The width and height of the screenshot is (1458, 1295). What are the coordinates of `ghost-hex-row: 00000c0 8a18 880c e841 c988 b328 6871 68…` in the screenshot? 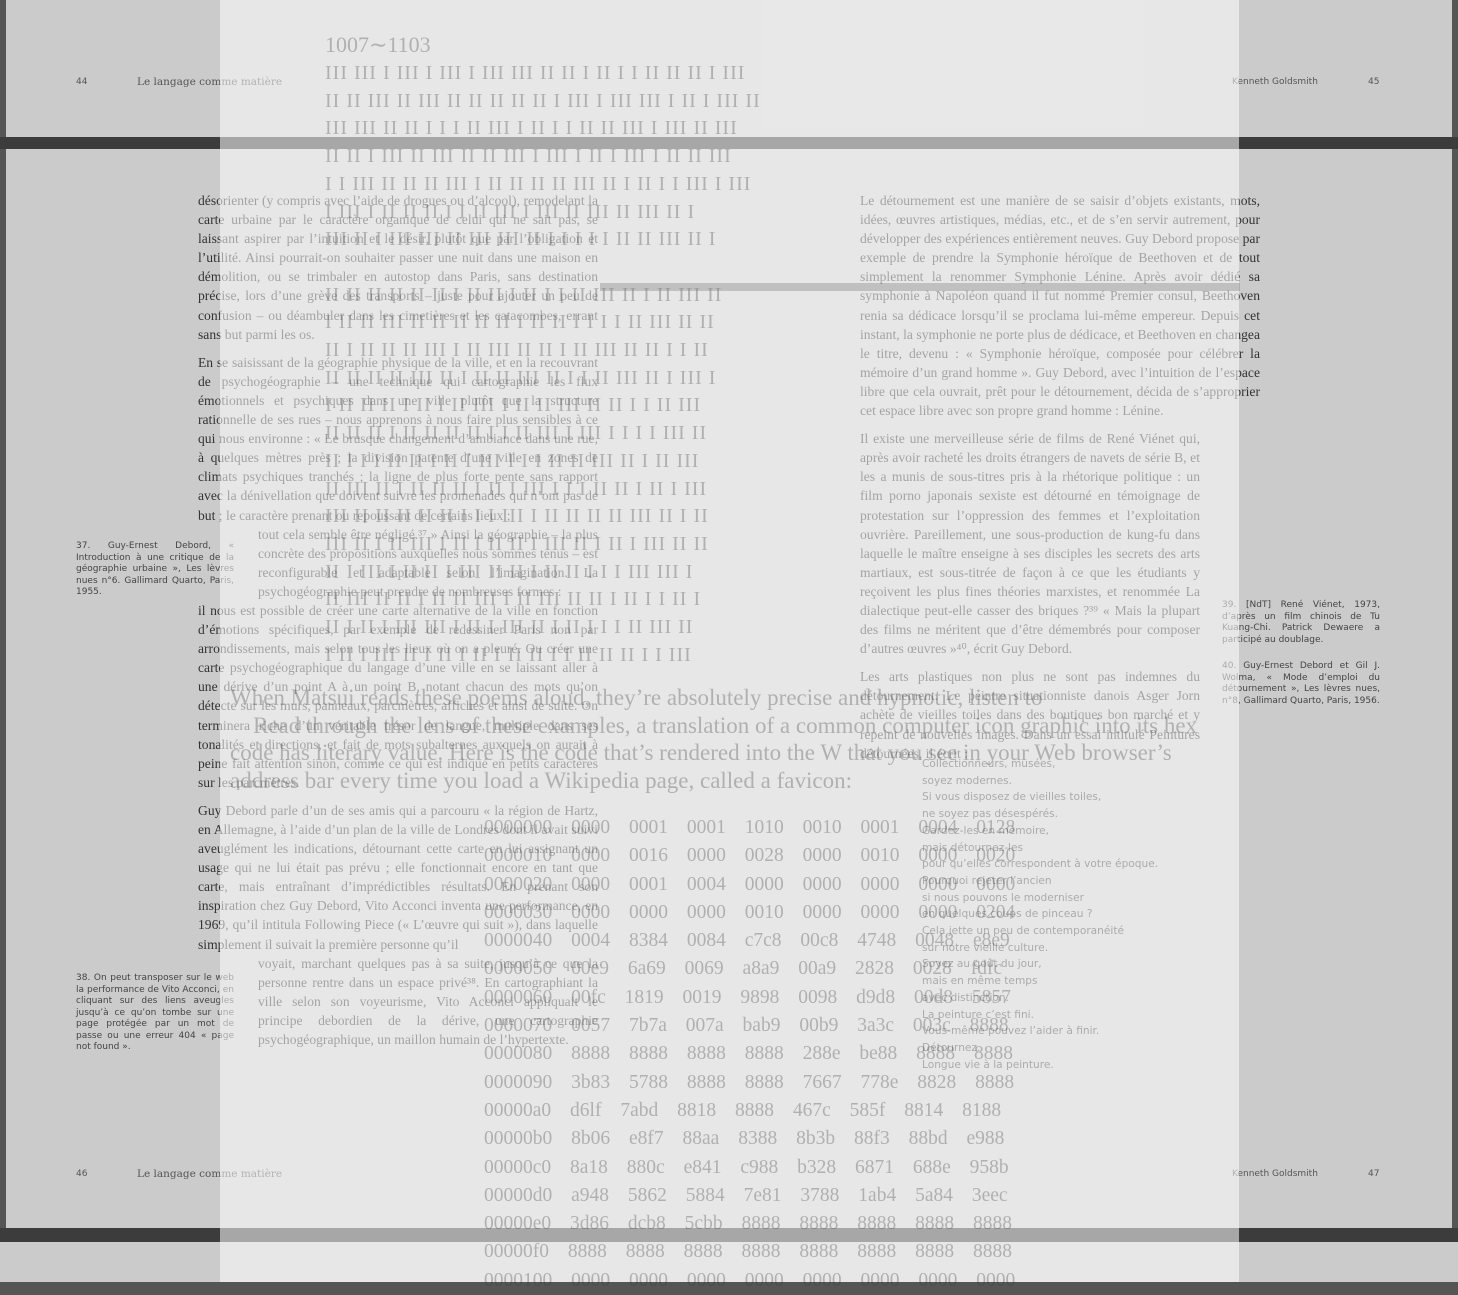 It's located at (746, 1167).